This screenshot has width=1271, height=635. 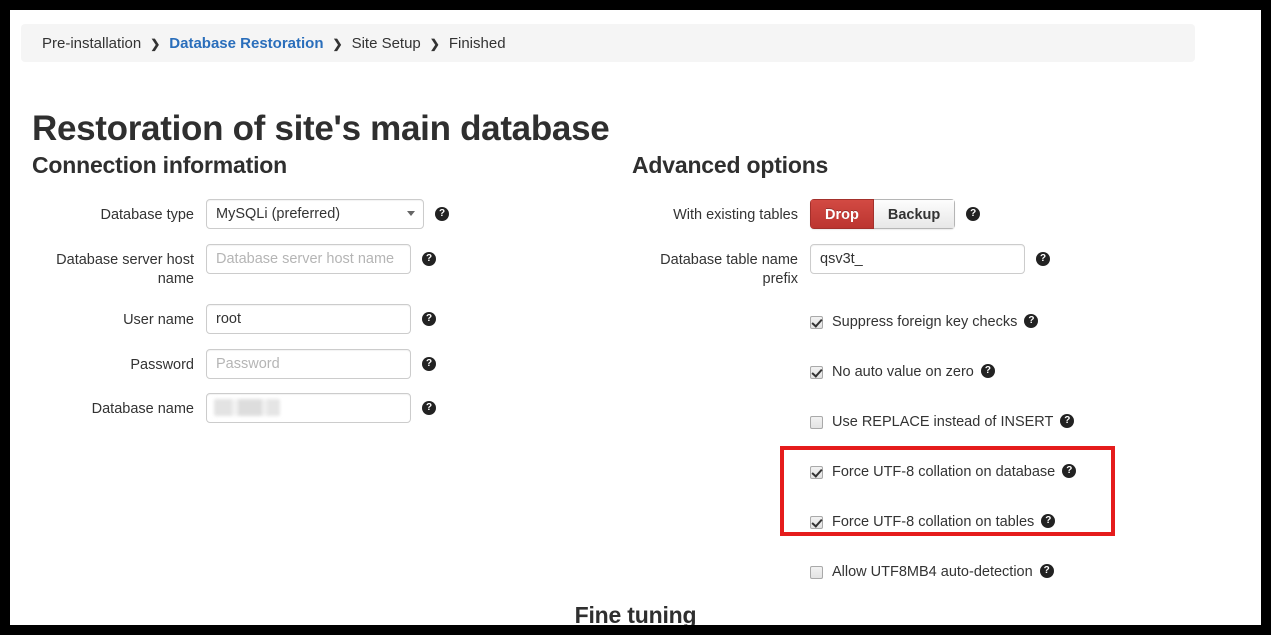 What do you see at coordinates (987, 371) in the screenshot?
I see `help-icon-no-auto-value-on-zero: ?` at bounding box center [987, 371].